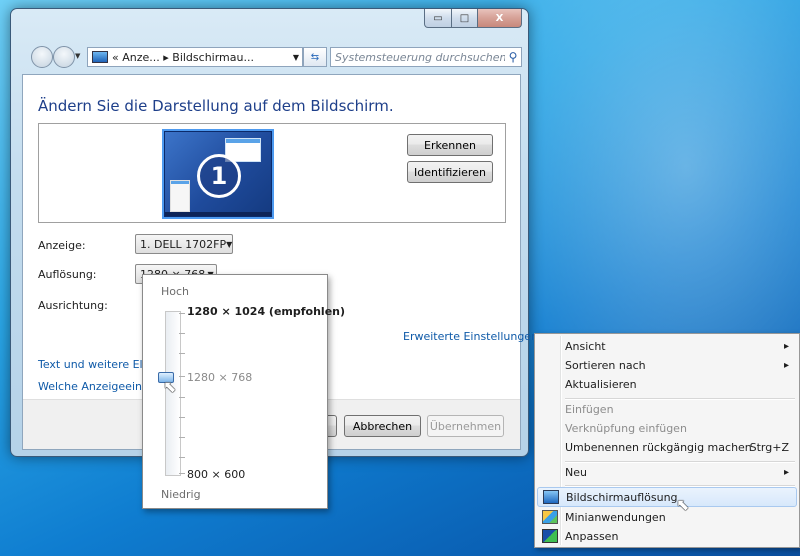  Describe the element at coordinates (216, 474) in the screenshot. I see `resolution-option-min: 800 × 600` at that location.